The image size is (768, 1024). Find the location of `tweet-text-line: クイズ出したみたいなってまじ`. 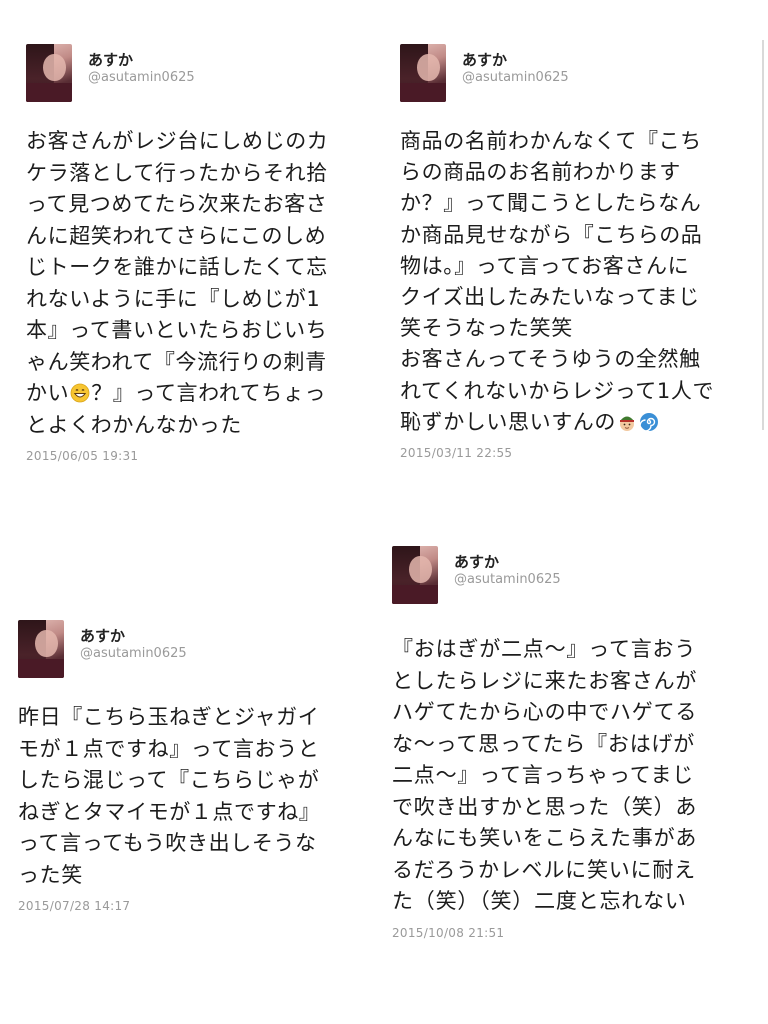

tweet-text-line: クイズ出したみたいなってまじ is located at coordinates (550, 297).